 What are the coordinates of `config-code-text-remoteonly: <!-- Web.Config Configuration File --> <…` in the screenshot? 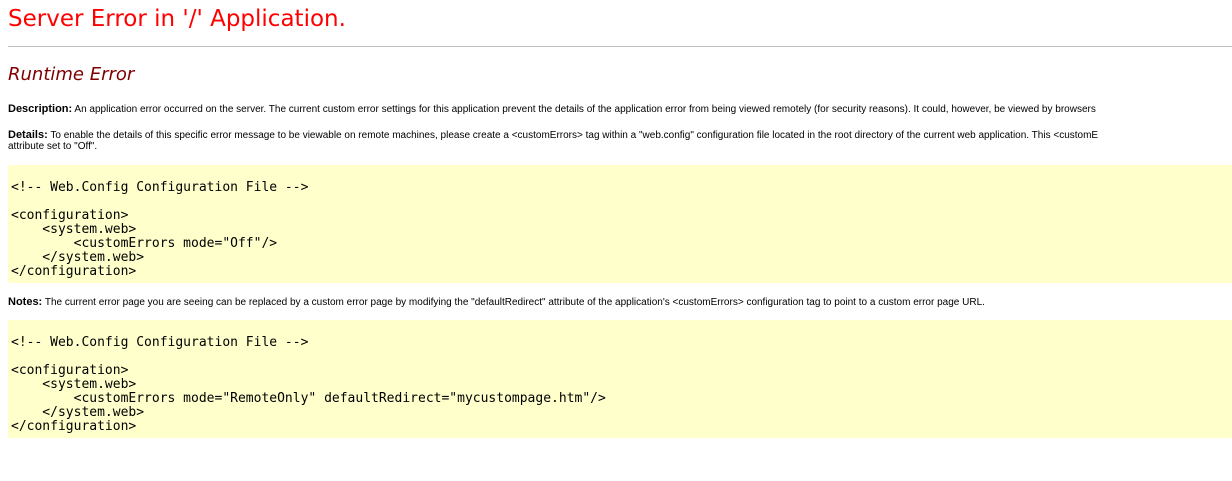 It's located at (308, 384).